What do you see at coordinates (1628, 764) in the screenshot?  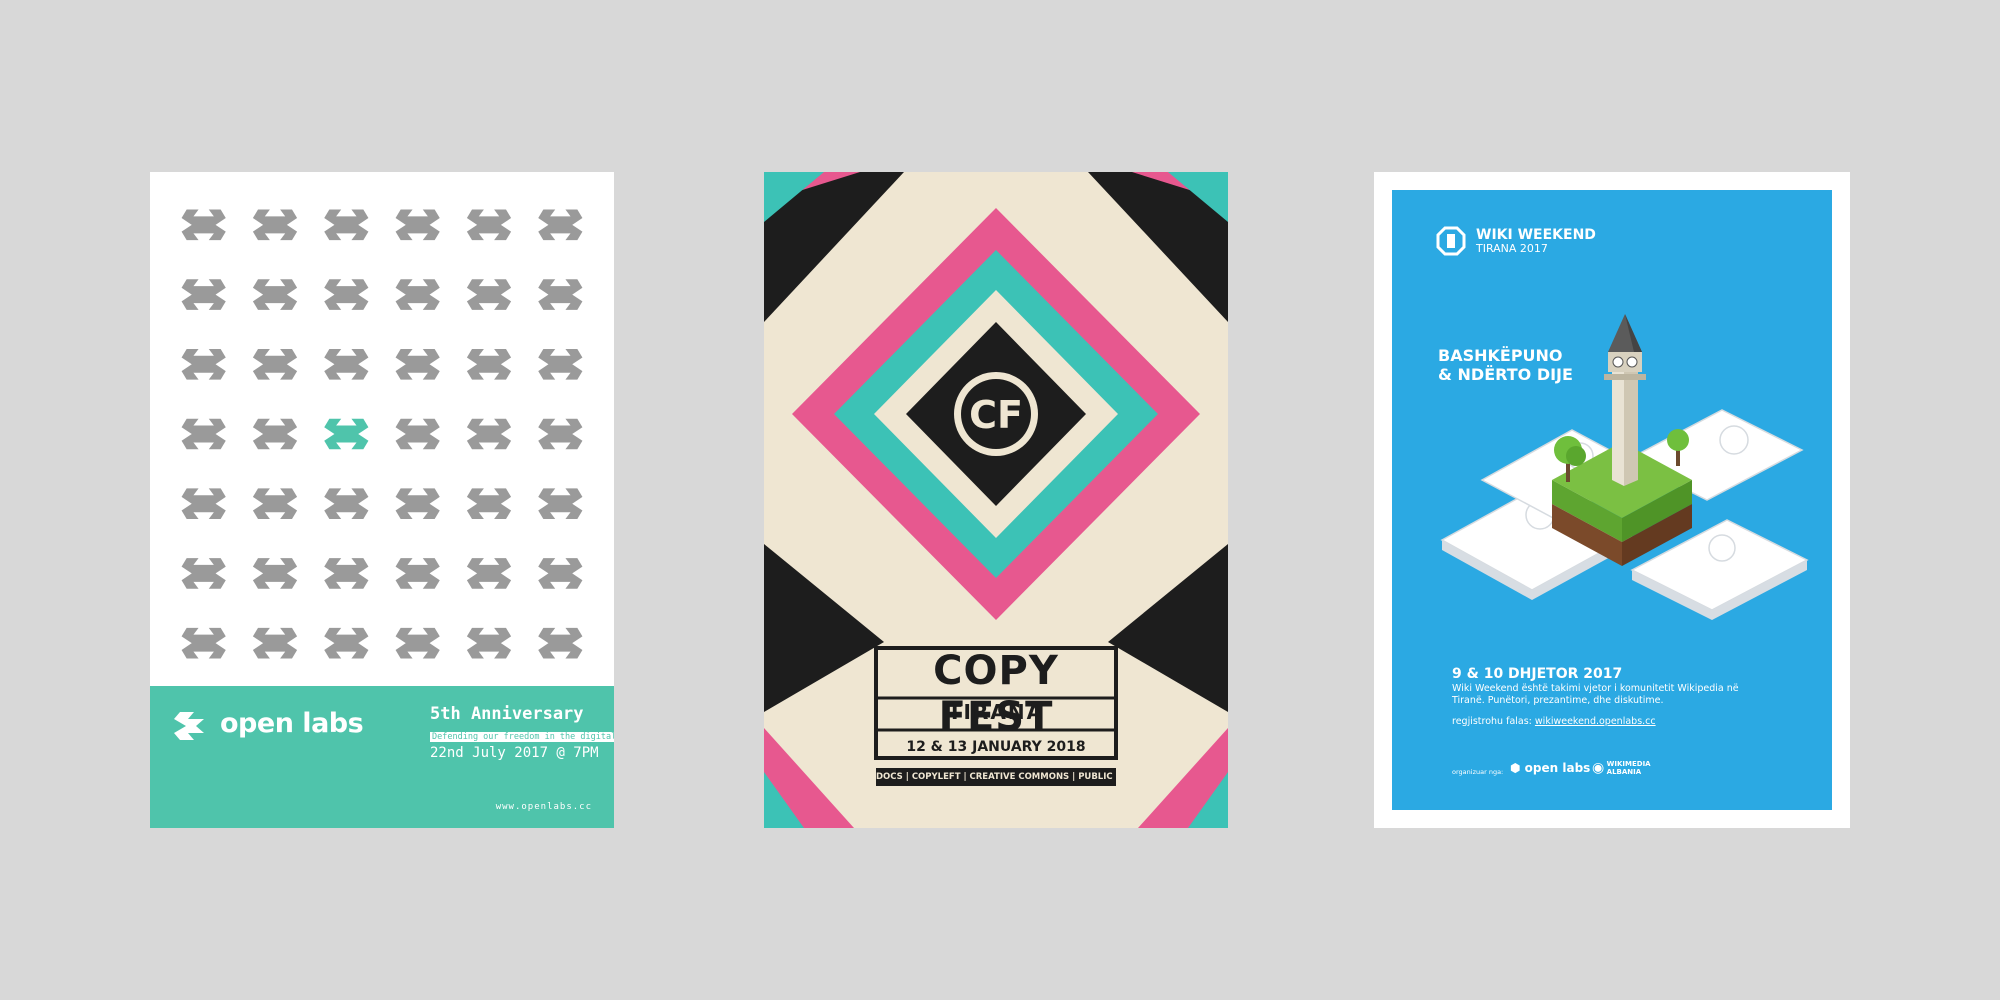 I see `organizer-wikimedia-text: WIKIMEDIA` at bounding box center [1628, 764].